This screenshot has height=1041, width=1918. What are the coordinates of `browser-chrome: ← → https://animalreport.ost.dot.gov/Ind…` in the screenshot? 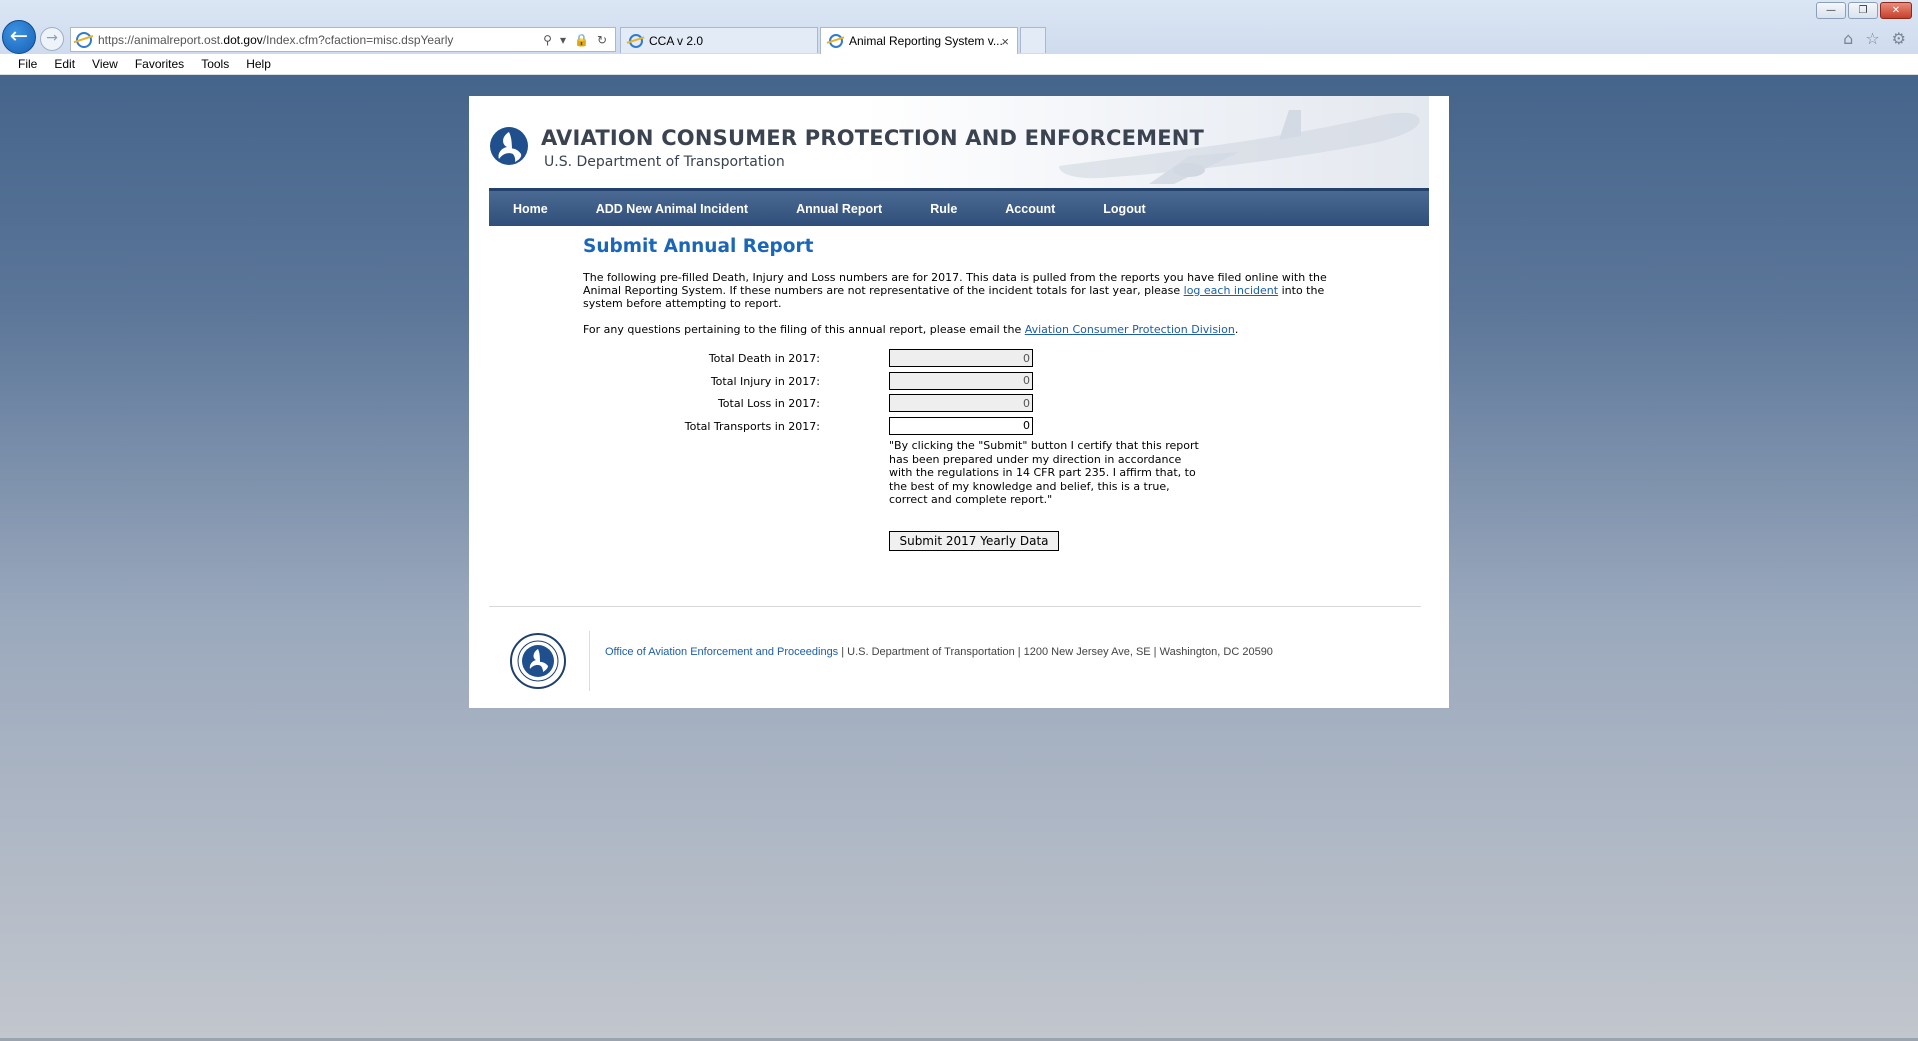 It's located at (959, 37).